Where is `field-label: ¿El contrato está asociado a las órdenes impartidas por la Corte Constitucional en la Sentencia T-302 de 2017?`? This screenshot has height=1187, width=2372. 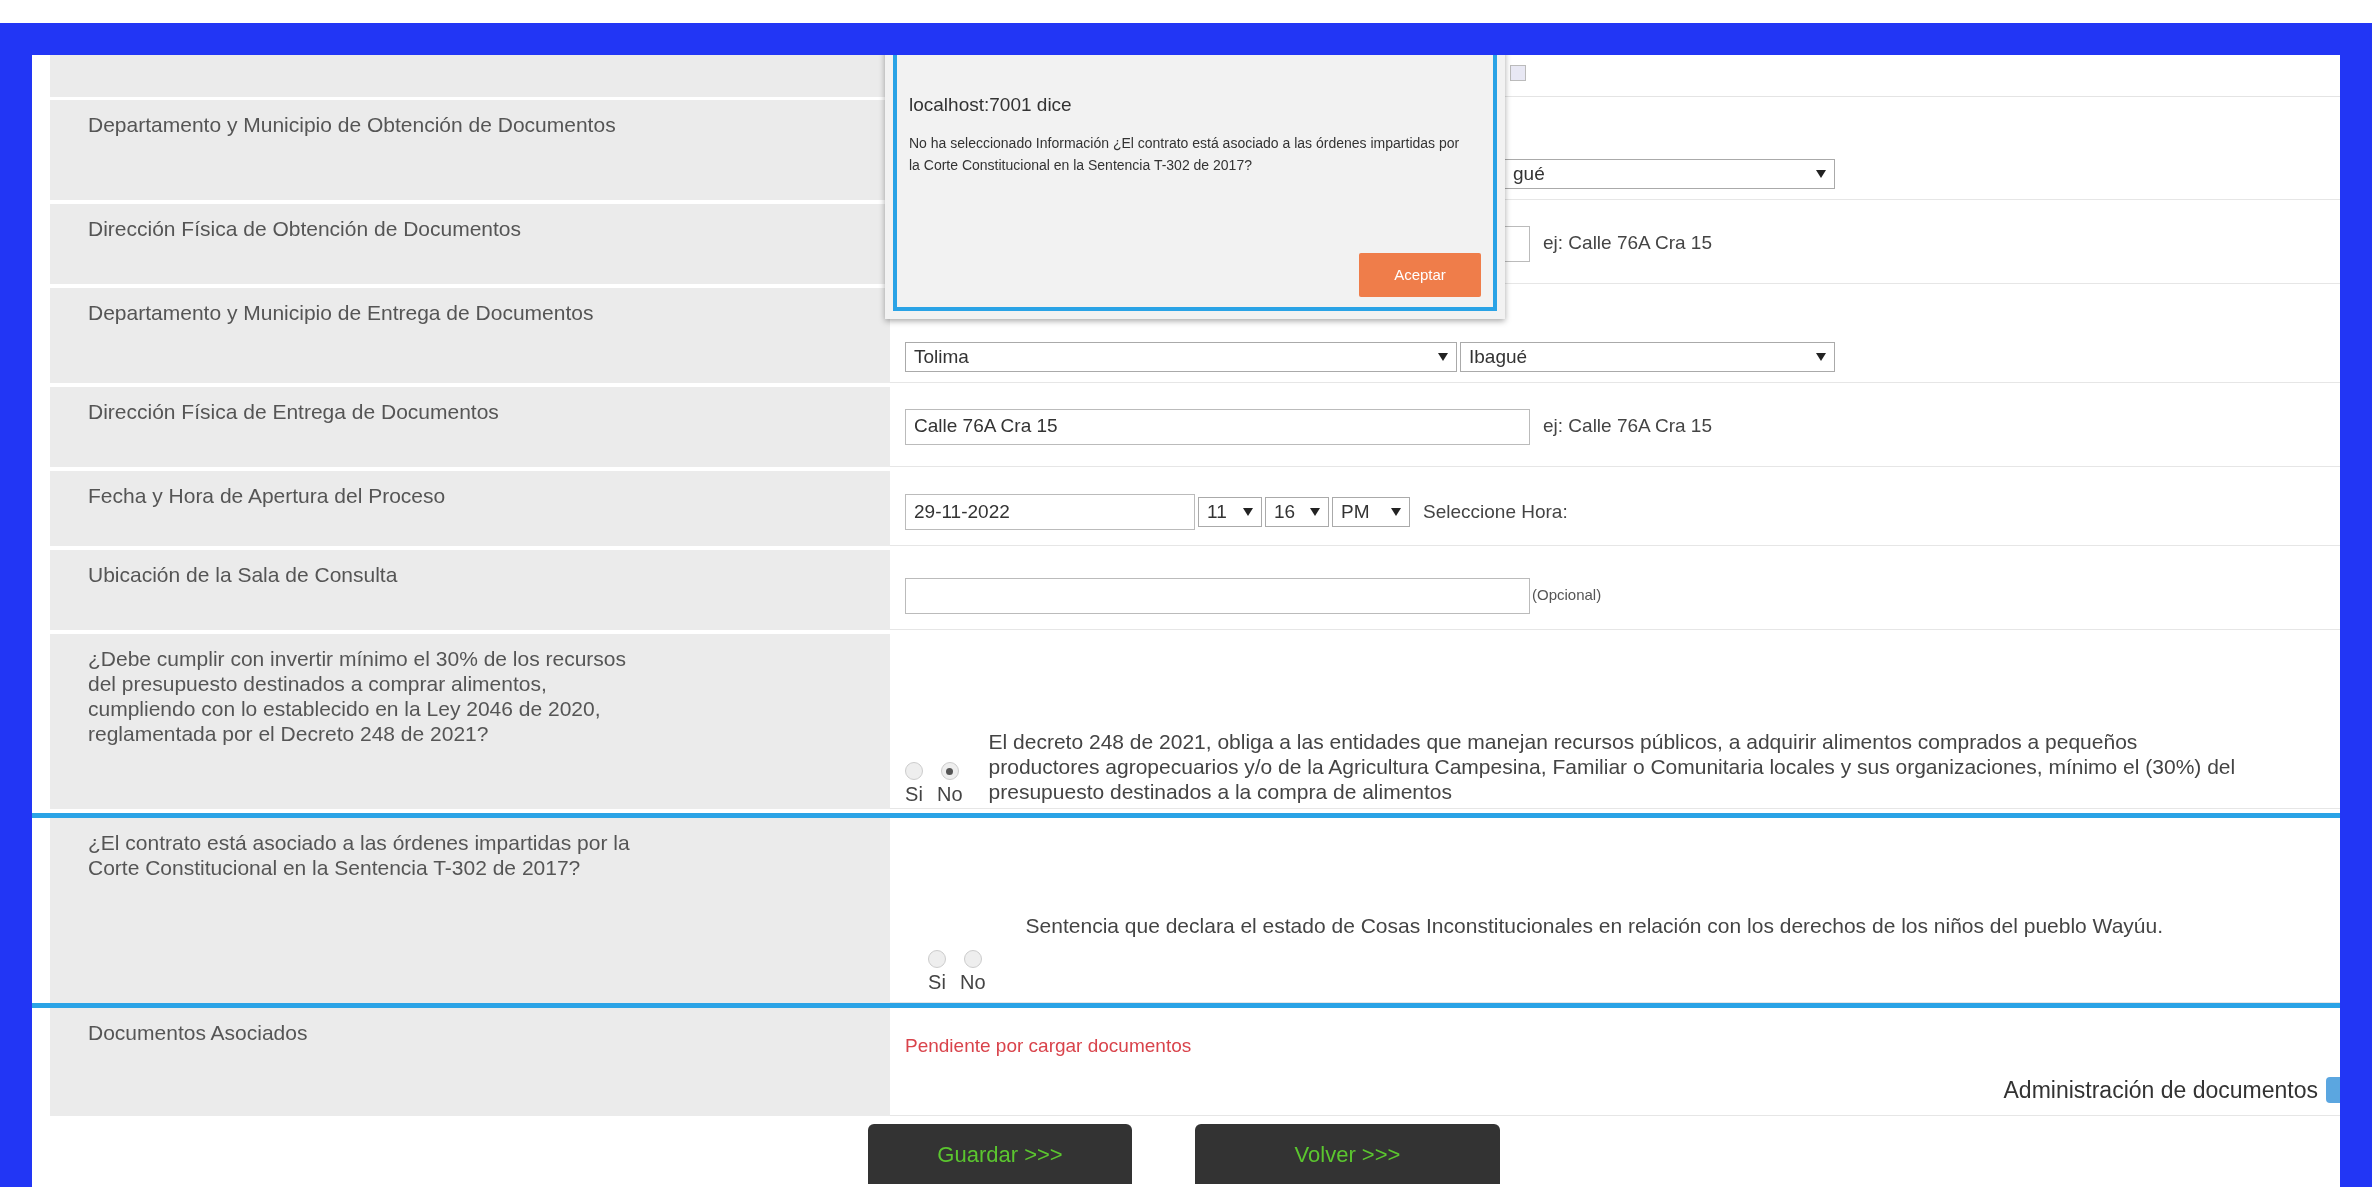 field-label: ¿El contrato está asociado a las órdenes impartidas por la Corte Constitucional en la Sentencia T-302 de 2017? is located at coordinates (359, 855).